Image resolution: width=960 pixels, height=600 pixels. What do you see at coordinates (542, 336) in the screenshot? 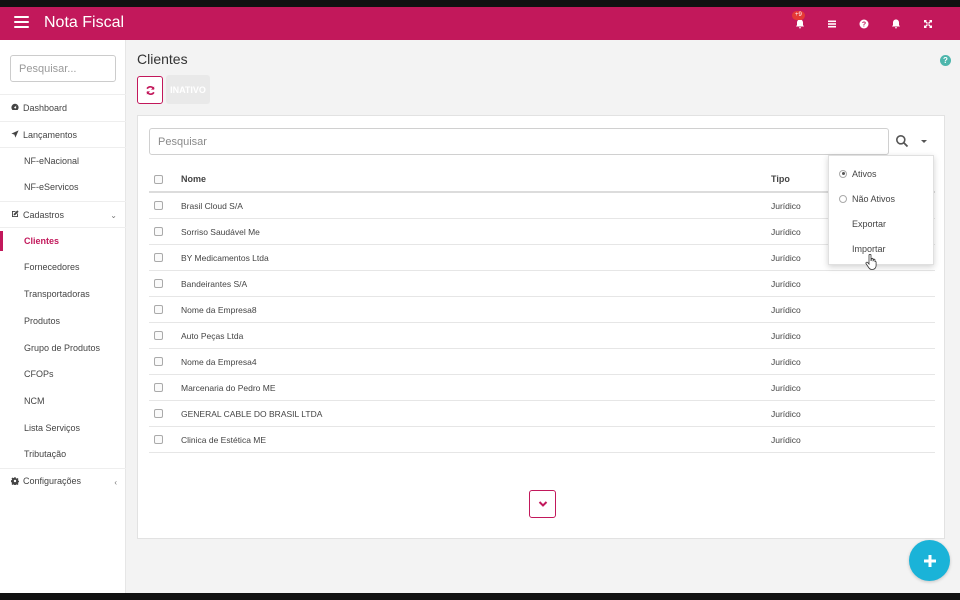
I see `table-row: Auto Peças Ltda Jurídico` at bounding box center [542, 336].